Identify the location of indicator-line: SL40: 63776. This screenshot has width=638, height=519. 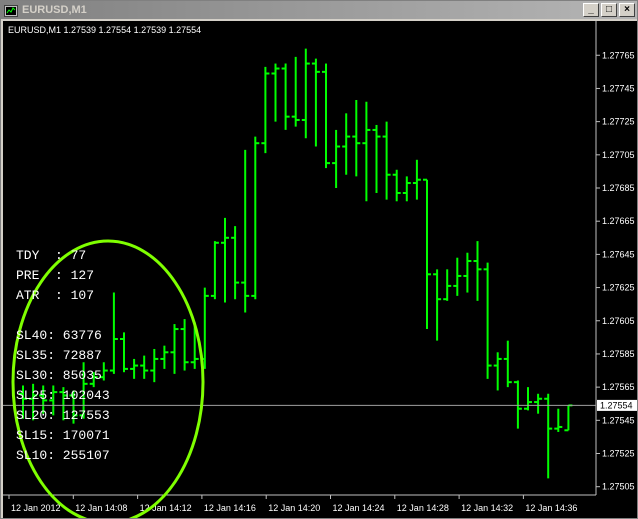
(59, 335).